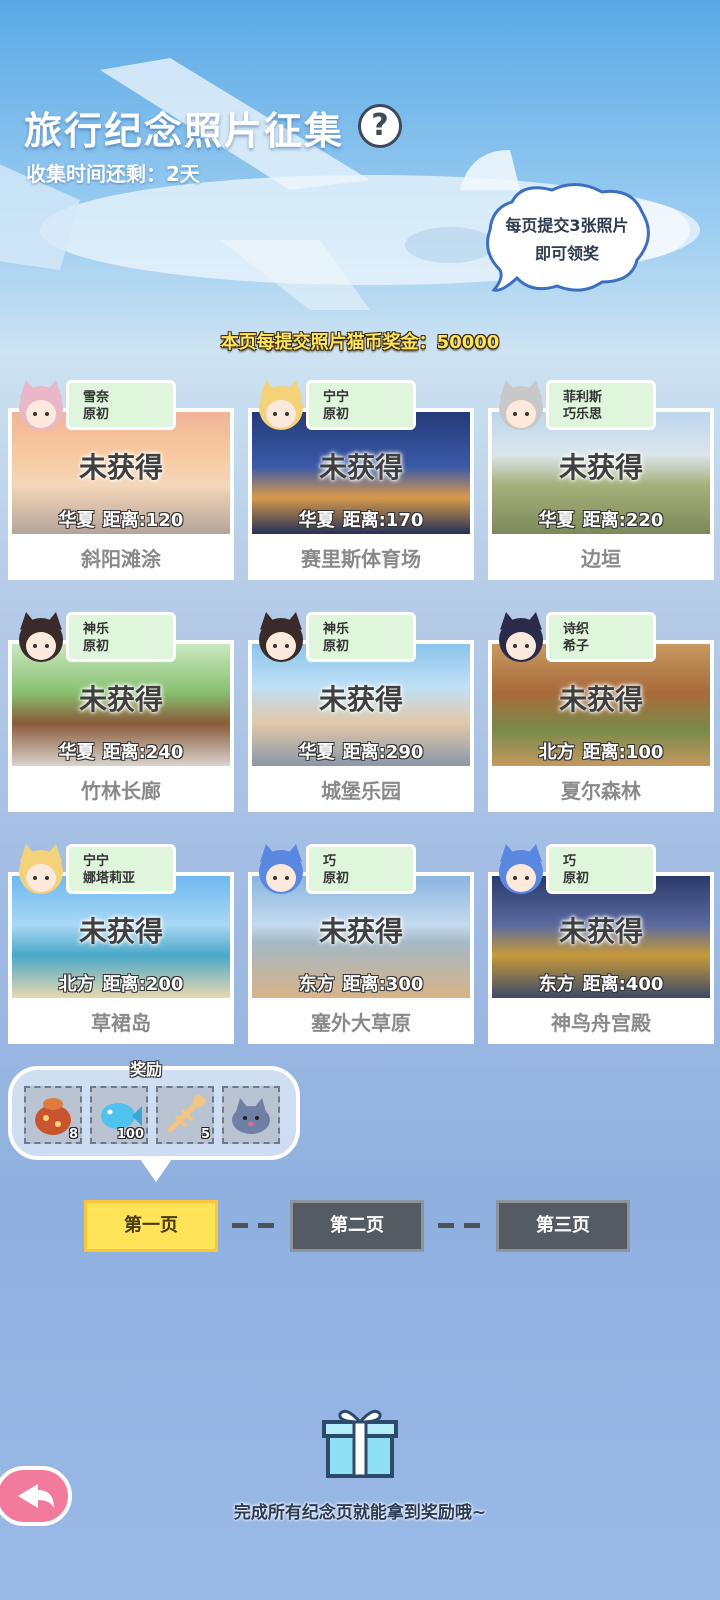 This screenshot has width=720, height=1600. I want to click on distance-label: 距离:170, so click(383, 520).